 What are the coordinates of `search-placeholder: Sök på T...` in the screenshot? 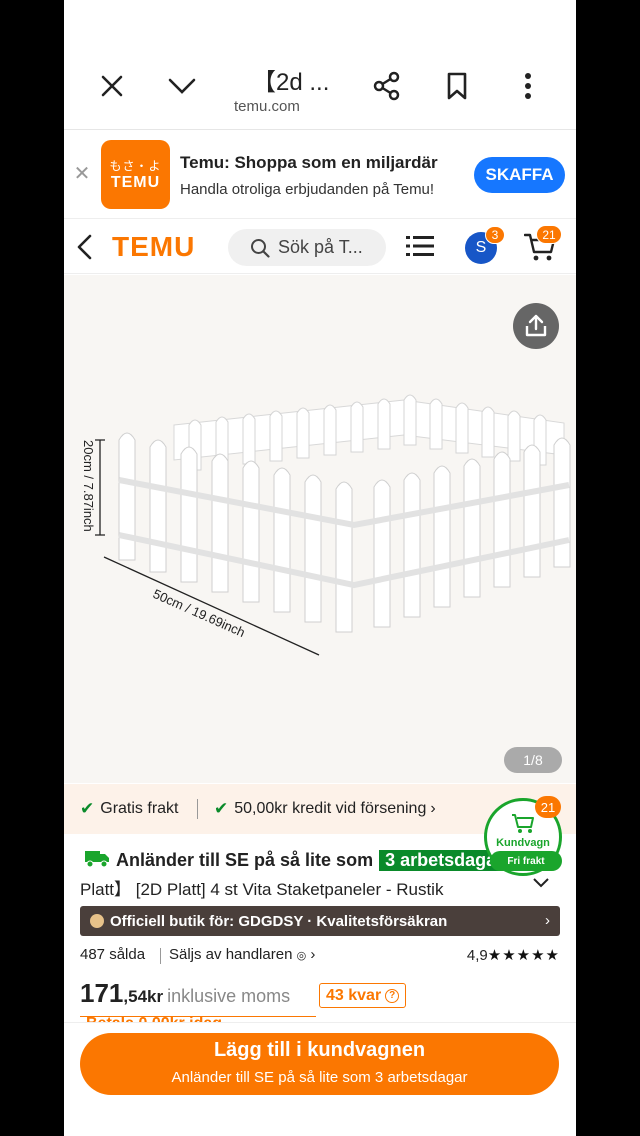 It's located at (320, 247).